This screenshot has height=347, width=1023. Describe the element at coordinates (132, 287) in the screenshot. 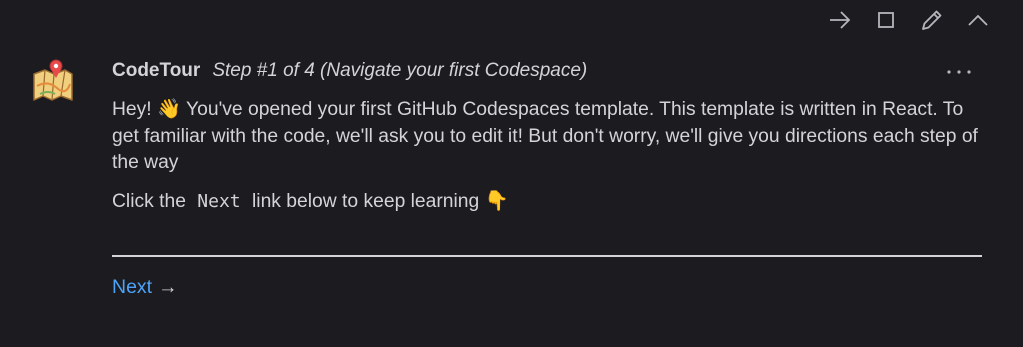

I see `next-link-label: Next` at that location.